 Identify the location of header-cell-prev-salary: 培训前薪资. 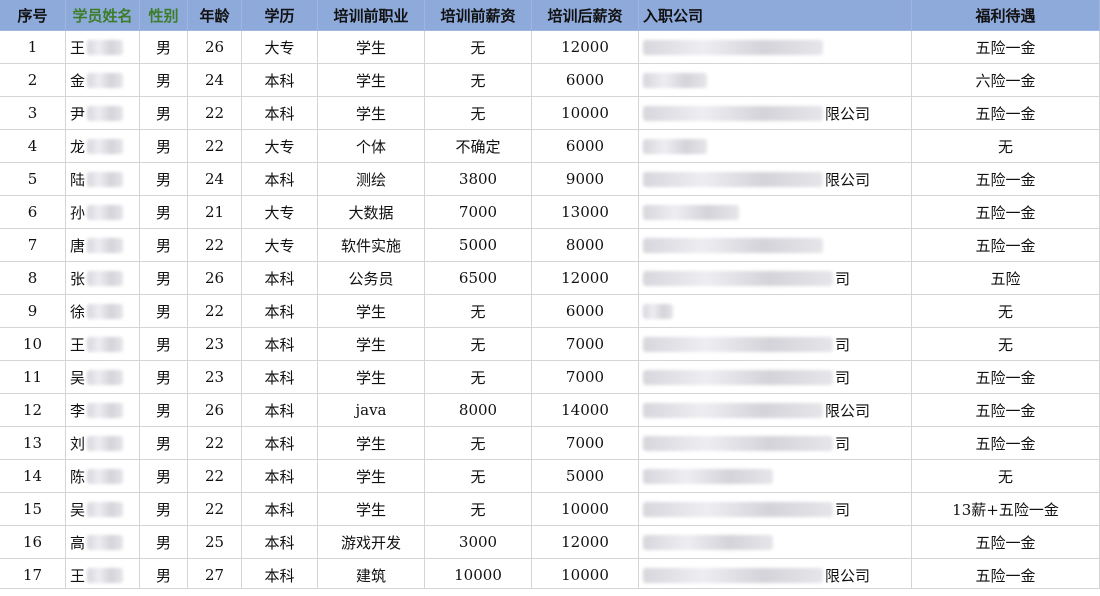
(478, 15).